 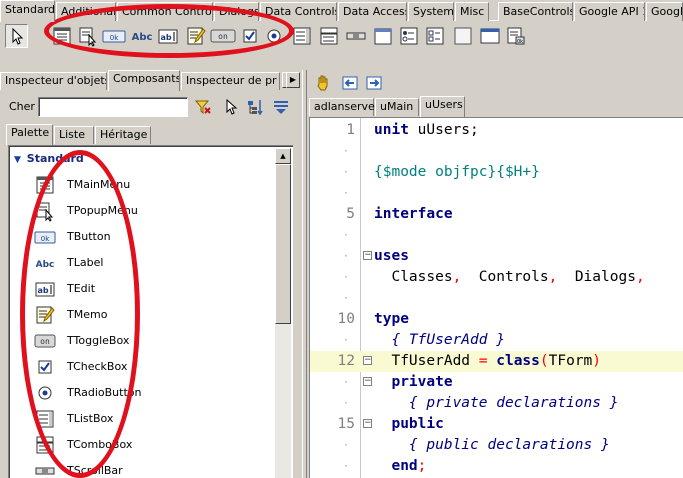 What do you see at coordinates (49, 158) in the screenshot?
I see `group-header-standard: ▼ Standard` at bounding box center [49, 158].